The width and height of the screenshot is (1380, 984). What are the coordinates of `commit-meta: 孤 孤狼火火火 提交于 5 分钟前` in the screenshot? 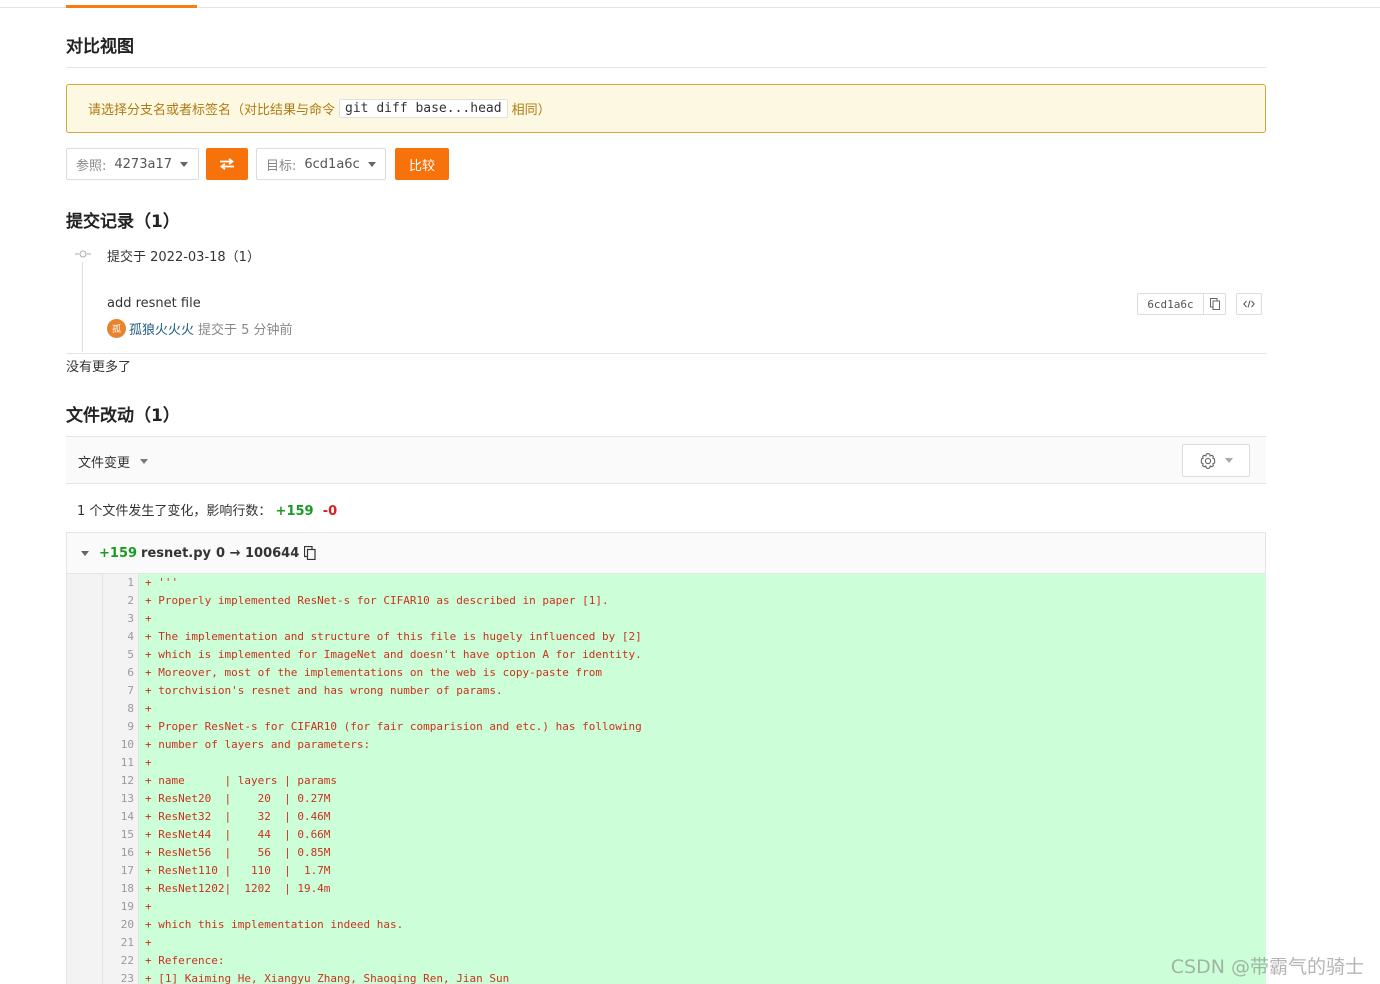 It's located at (200, 328).